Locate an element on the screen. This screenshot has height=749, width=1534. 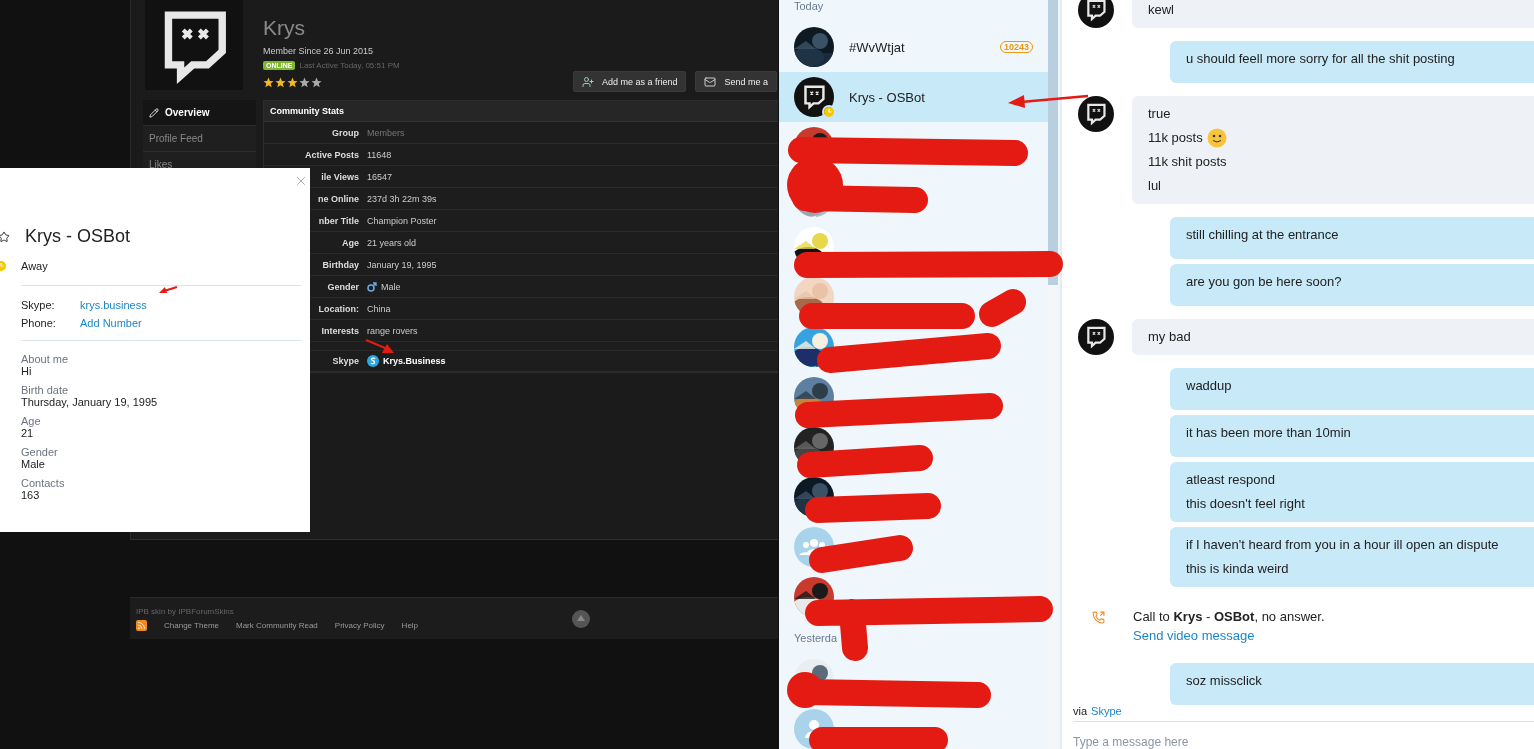
male-icon is located at coordinates (372, 286).